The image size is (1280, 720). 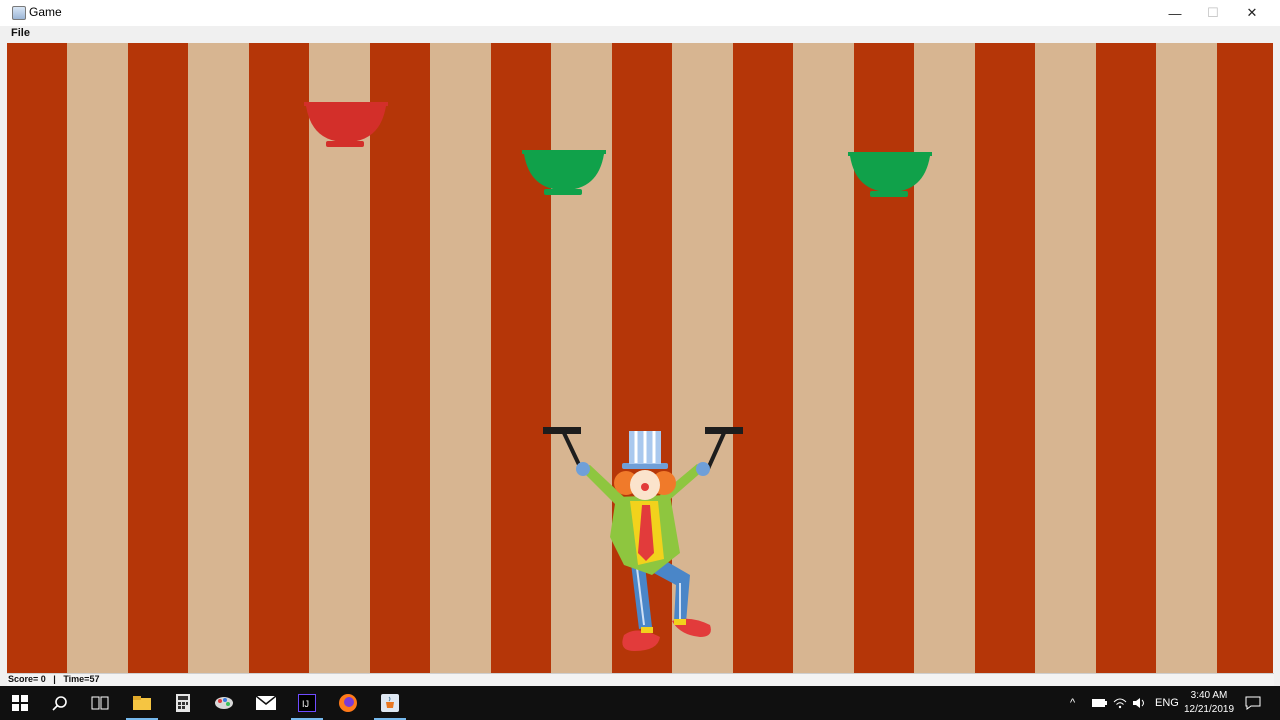 I want to click on red-bowl, so click(x=346, y=124).